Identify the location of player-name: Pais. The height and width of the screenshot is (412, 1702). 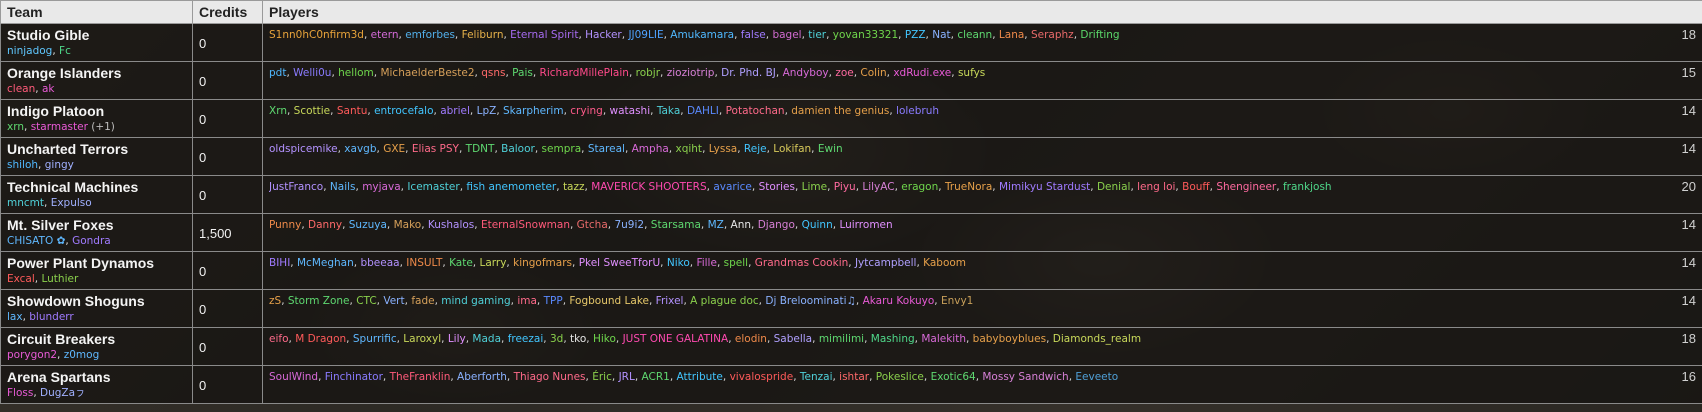
(522, 73).